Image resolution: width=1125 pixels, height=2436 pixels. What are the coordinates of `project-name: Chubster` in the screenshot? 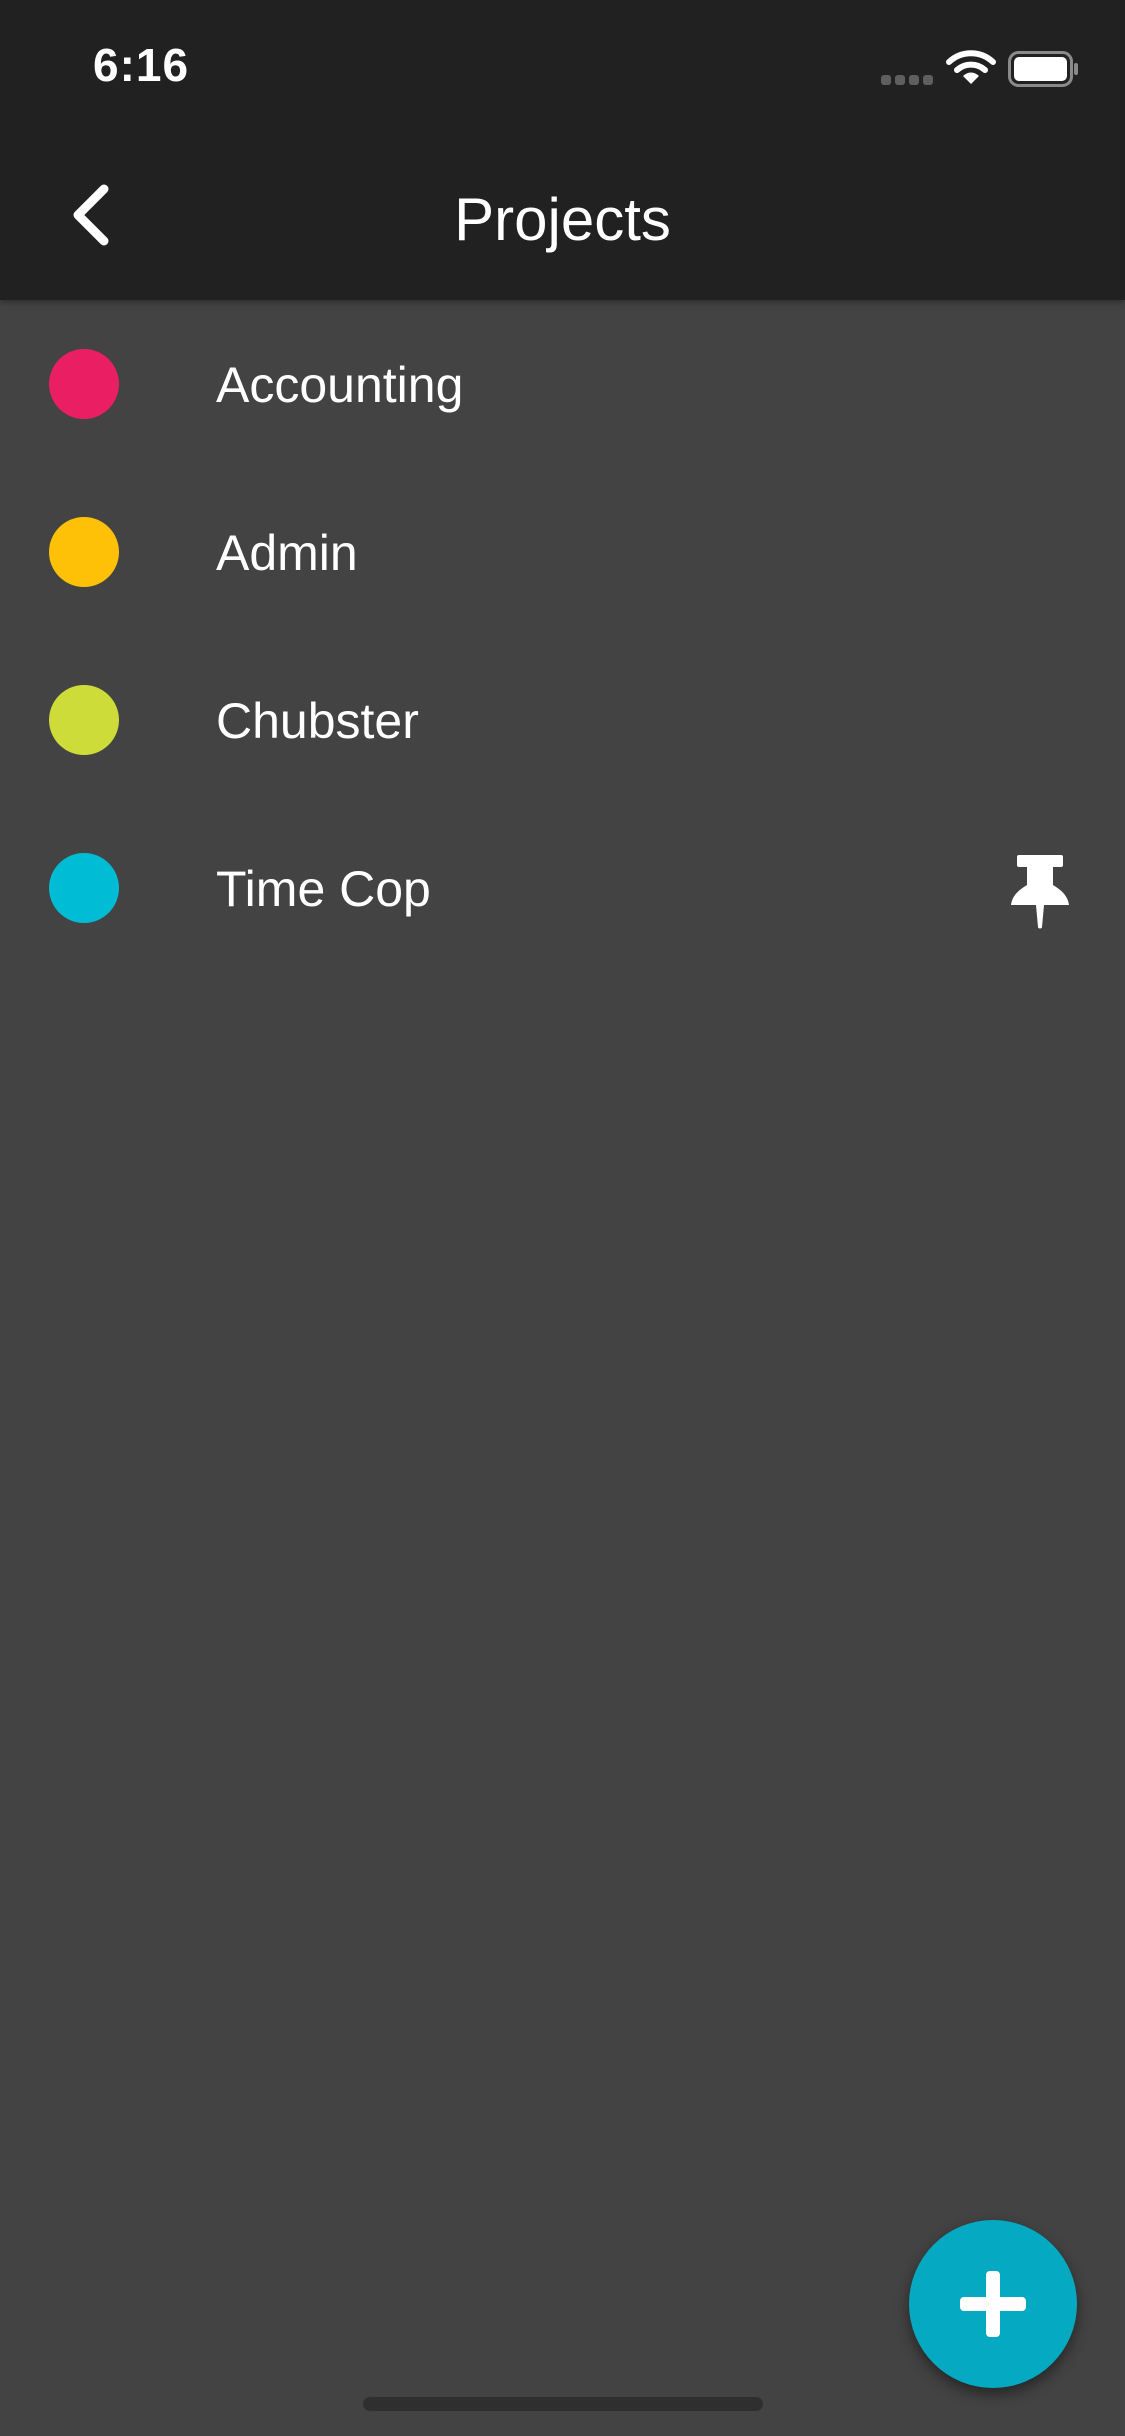 It's located at (317, 721).